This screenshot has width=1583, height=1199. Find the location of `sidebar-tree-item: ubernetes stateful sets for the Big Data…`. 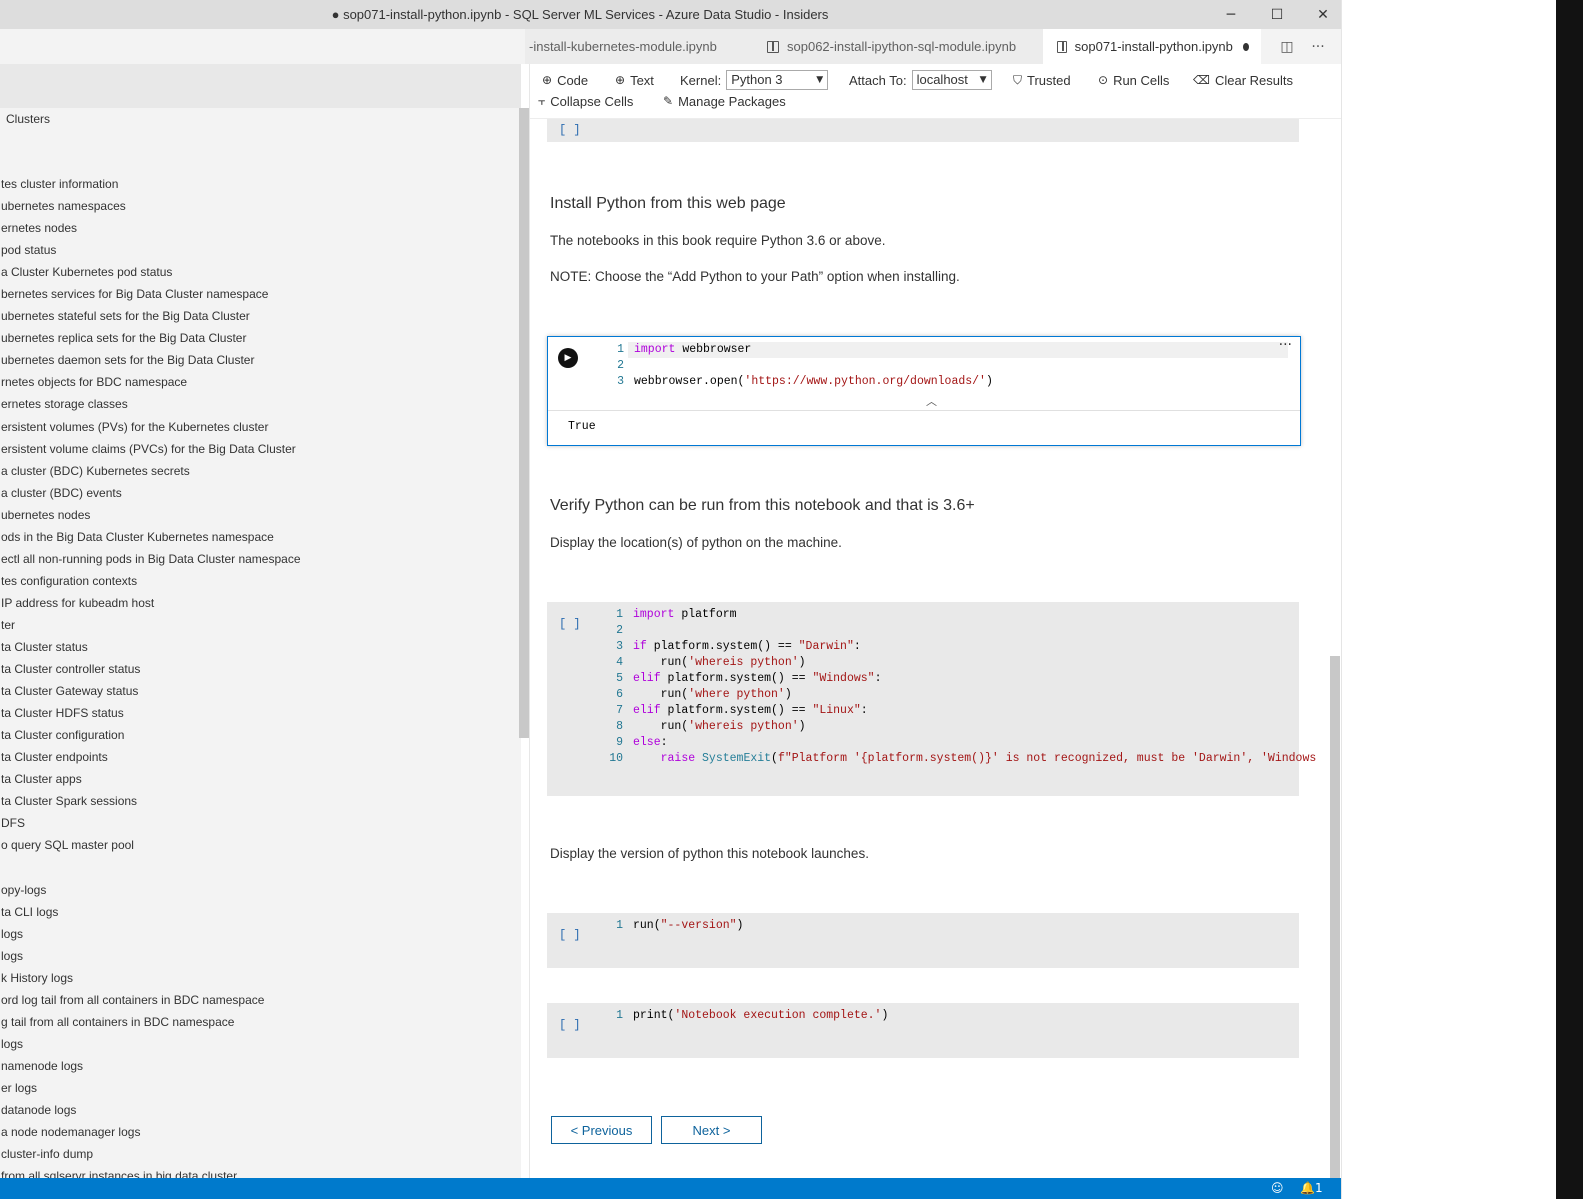

sidebar-tree-item: ubernetes stateful sets for the Big Data… is located at coordinates (150, 316).